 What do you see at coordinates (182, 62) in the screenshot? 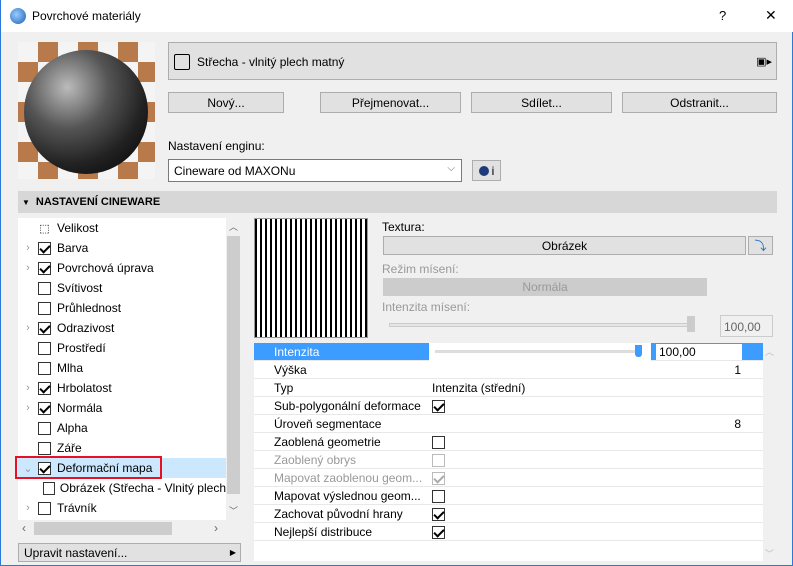
I see `material-color-swatch` at bounding box center [182, 62].